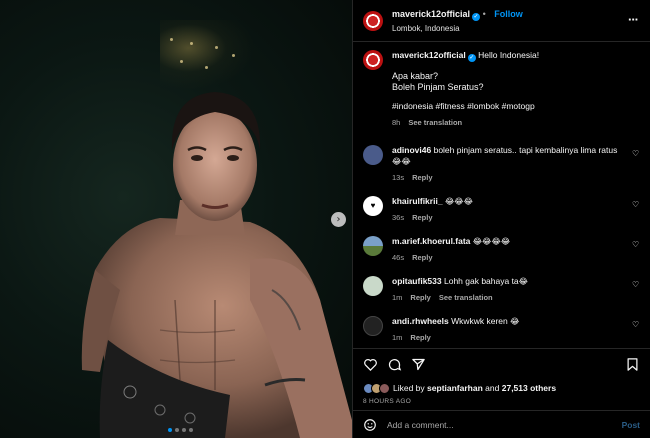  I want to click on likes-count: 27,513 others, so click(529, 388).